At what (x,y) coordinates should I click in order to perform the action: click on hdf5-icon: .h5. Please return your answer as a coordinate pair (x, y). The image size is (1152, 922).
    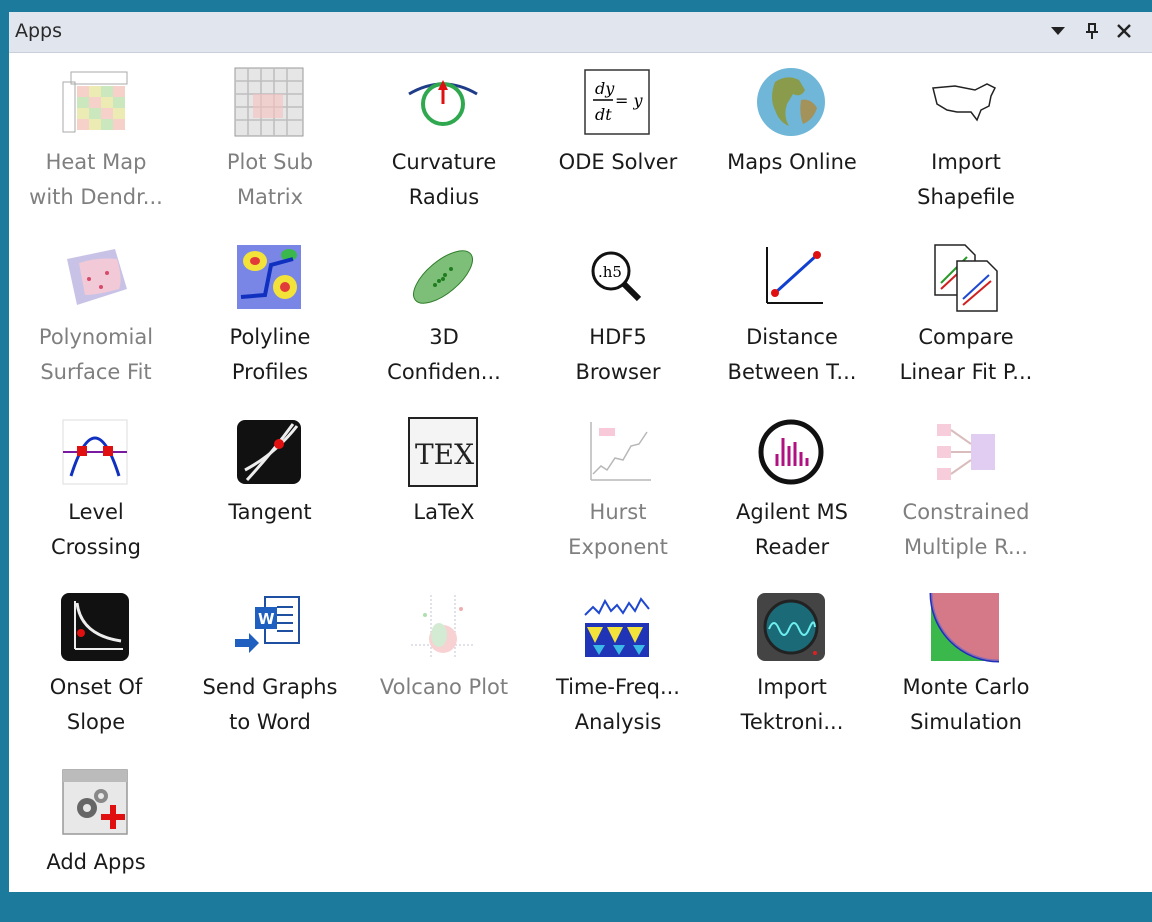
    Looking at the image, I should click on (617, 277).